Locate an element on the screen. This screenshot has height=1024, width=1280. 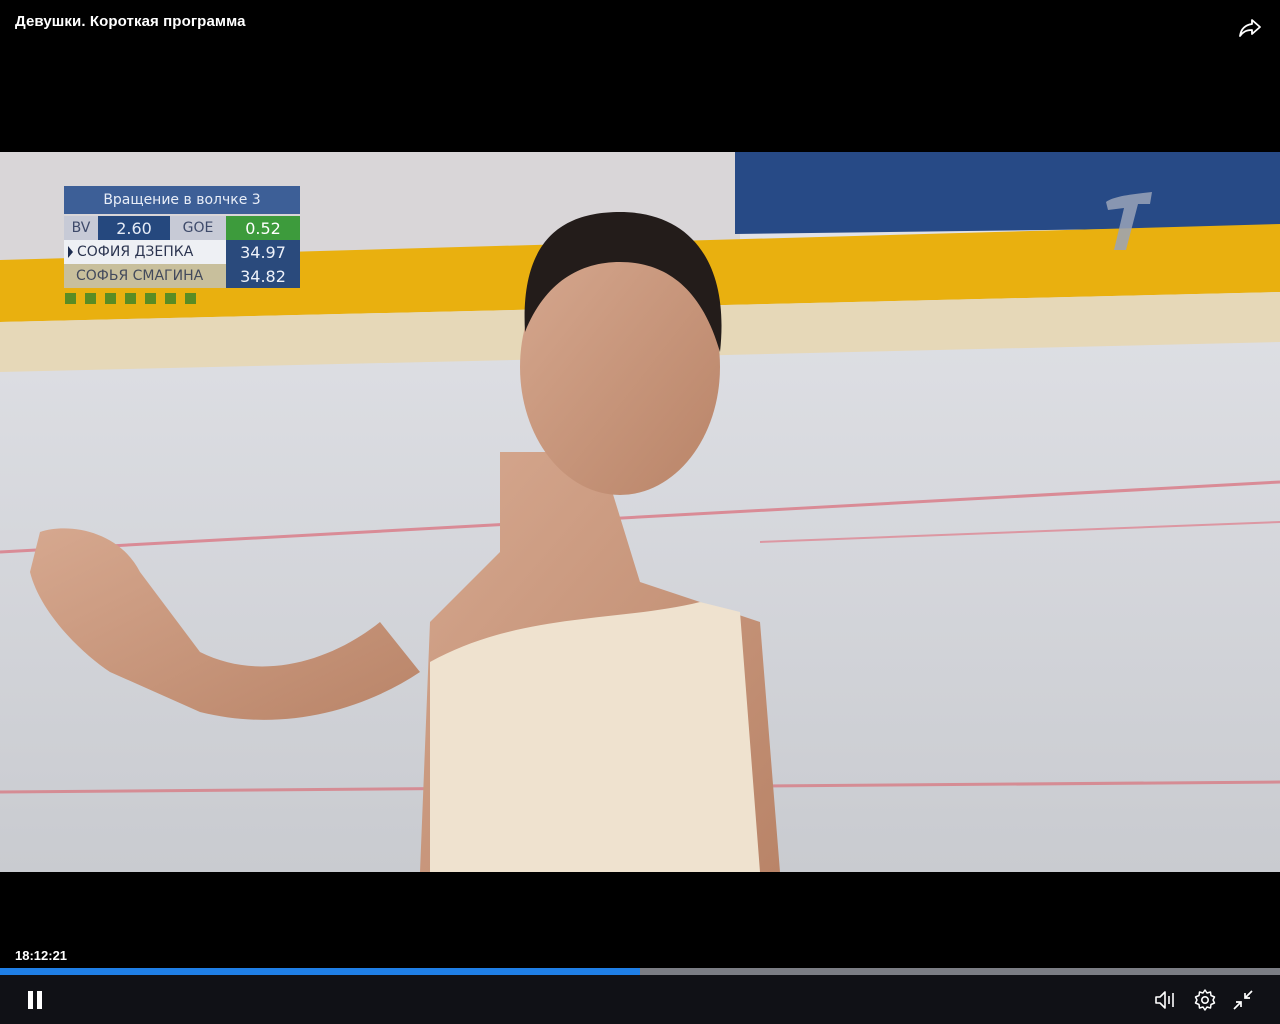
seek-bar is located at coordinates (640, 971).